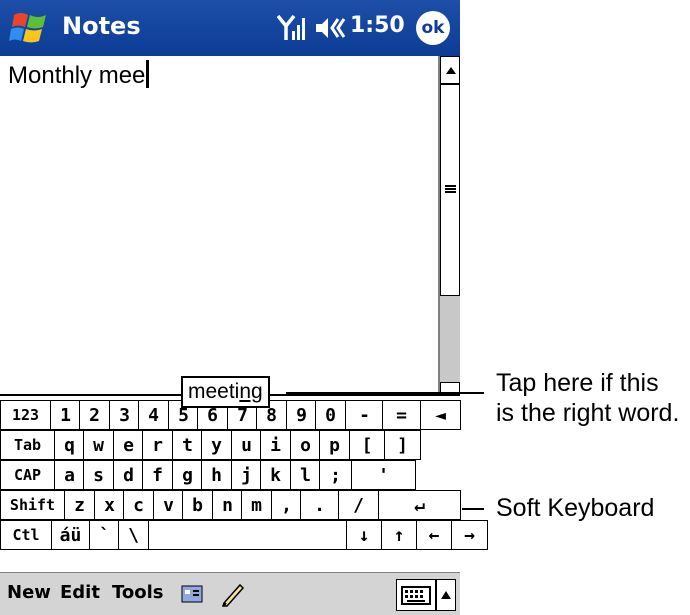 The height and width of the screenshot is (615, 690). I want to click on signal-strength-icon, so click(292, 28).